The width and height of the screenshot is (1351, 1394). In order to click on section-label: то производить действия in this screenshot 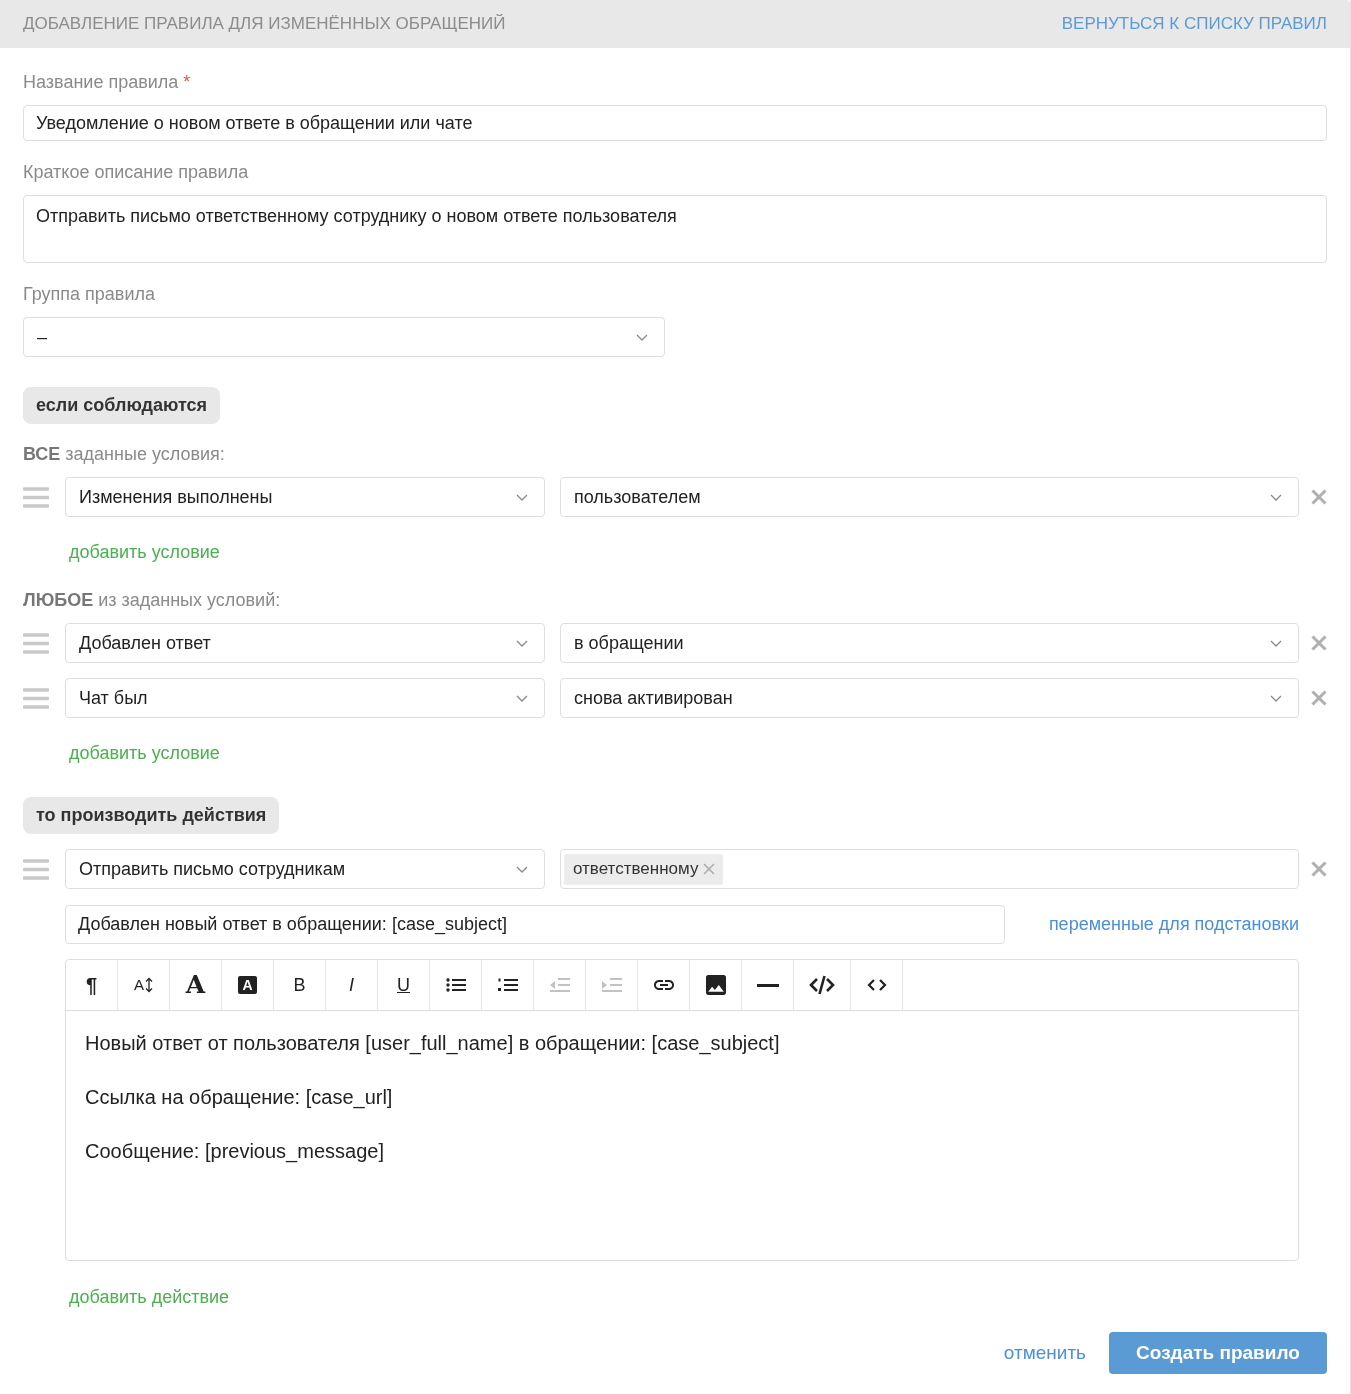, I will do `click(151, 815)`.